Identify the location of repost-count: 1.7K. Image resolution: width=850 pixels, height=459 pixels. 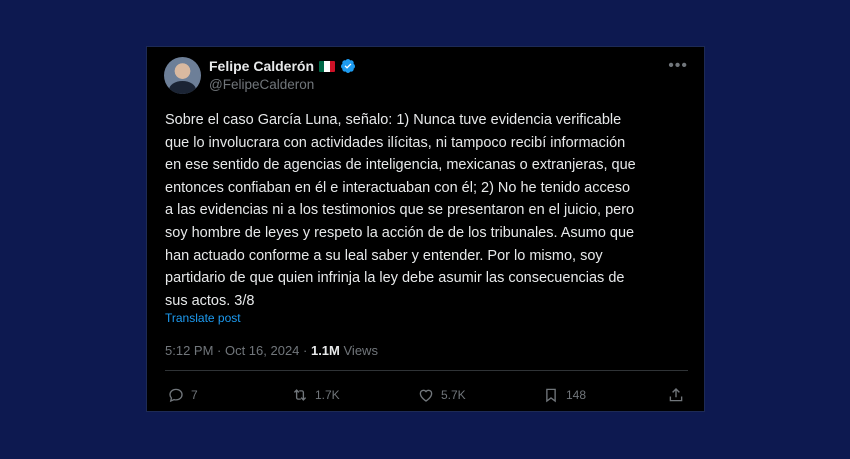
(327, 395).